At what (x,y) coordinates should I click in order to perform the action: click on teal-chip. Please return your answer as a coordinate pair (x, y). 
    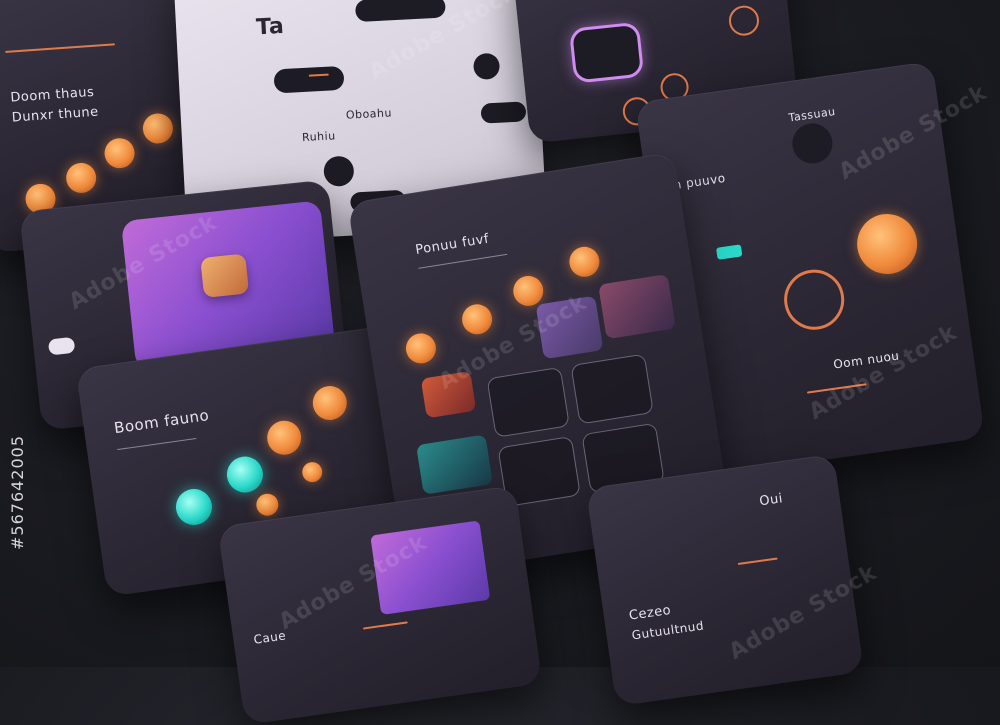
    Looking at the image, I should click on (729, 252).